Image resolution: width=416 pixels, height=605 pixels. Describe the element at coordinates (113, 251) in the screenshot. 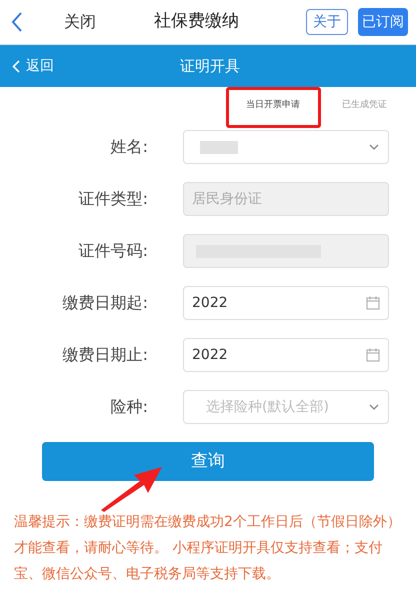

I see `field-label: 证件号码:` at that location.